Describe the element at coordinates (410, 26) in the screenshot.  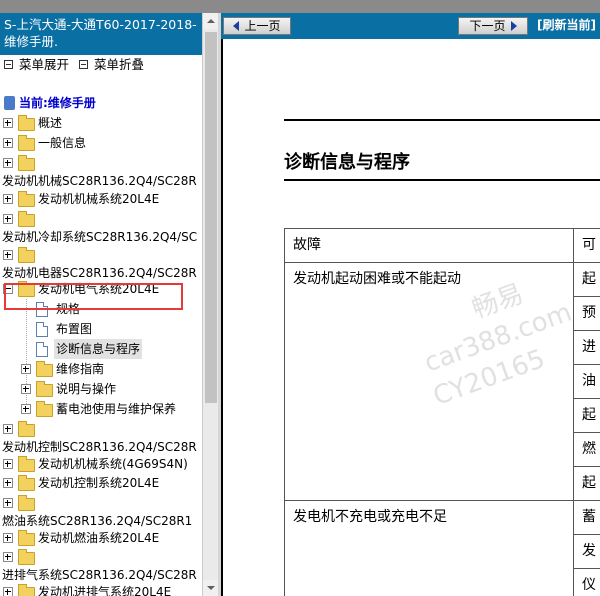
I see `page-nav-bar: 上一页 下一页 [刷新当前]` at that location.